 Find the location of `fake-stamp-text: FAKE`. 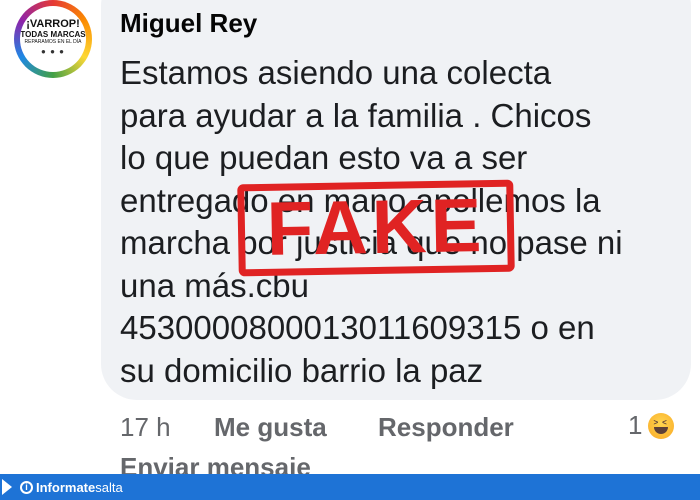

fake-stamp-text: FAKE is located at coordinates (376, 227).